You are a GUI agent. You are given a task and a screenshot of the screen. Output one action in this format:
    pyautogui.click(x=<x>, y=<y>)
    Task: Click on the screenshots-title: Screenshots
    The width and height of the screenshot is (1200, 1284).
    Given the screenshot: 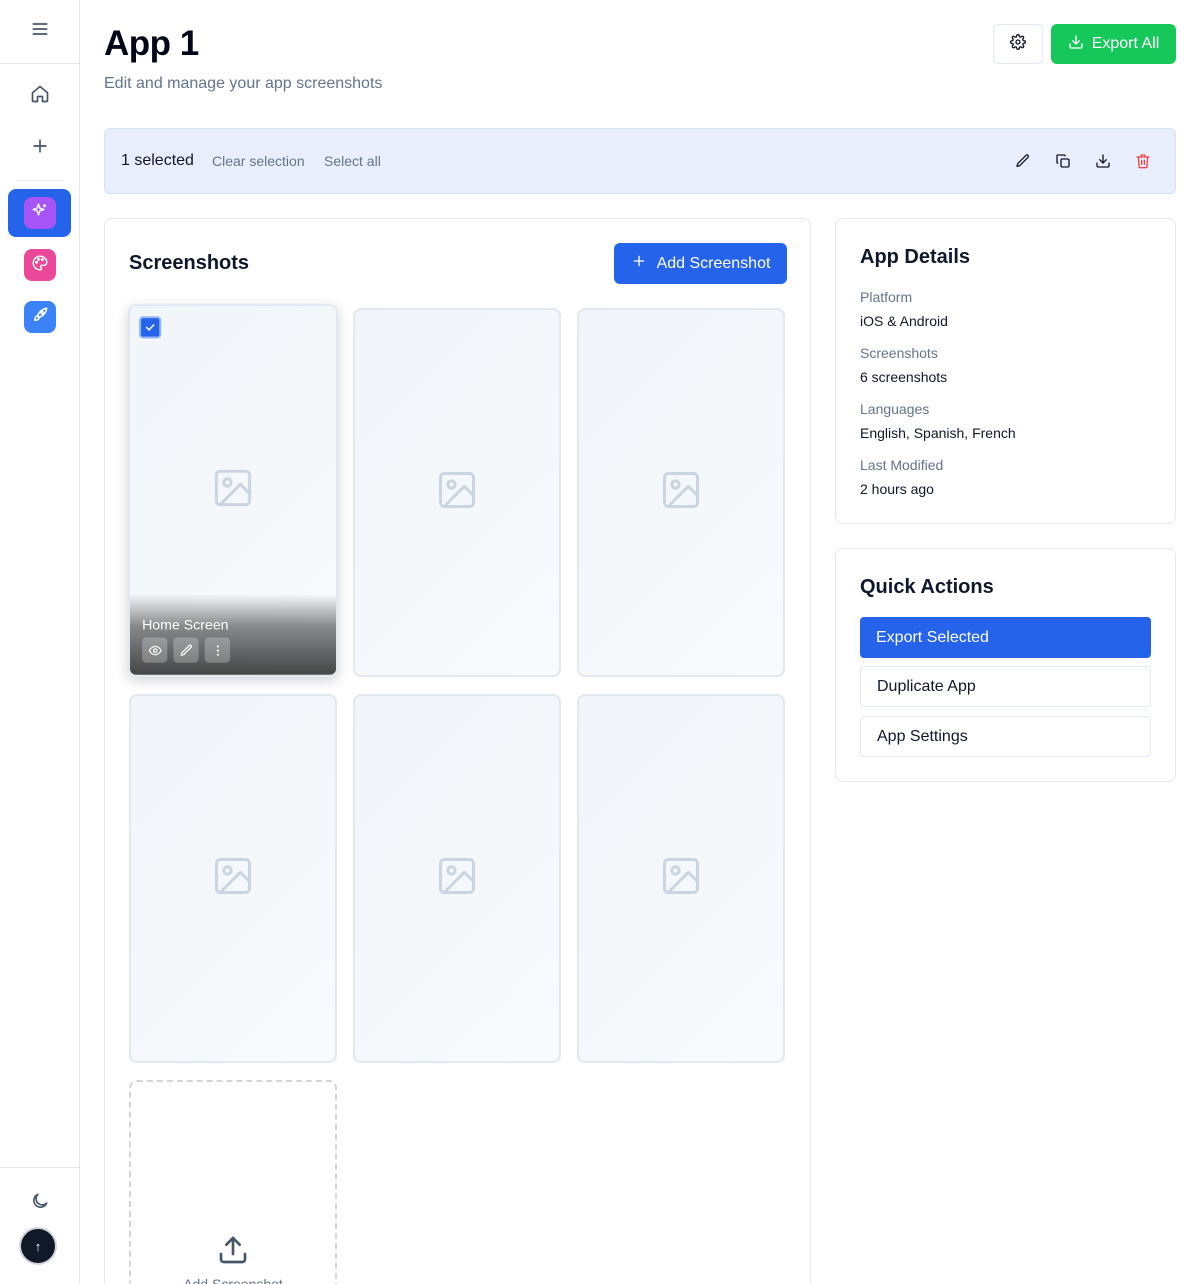 What is the action you would take?
    pyautogui.click(x=189, y=263)
    